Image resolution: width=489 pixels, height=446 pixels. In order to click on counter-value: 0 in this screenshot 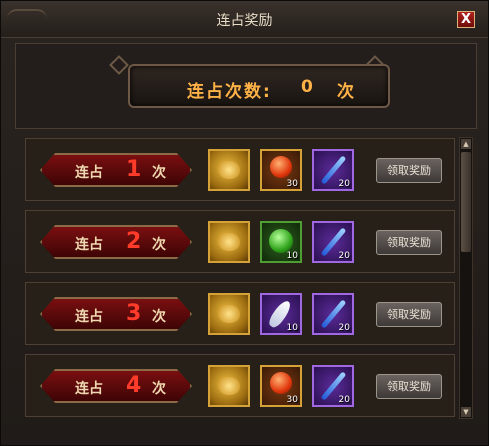, I will do `click(307, 87)`.